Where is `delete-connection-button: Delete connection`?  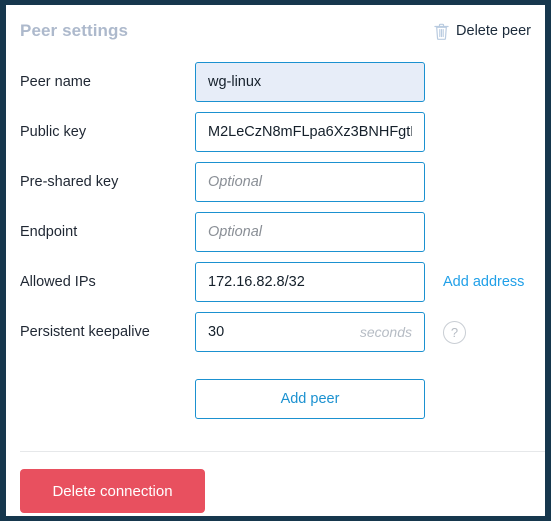
delete-connection-button: Delete connection is located at coordinates (112, 491).